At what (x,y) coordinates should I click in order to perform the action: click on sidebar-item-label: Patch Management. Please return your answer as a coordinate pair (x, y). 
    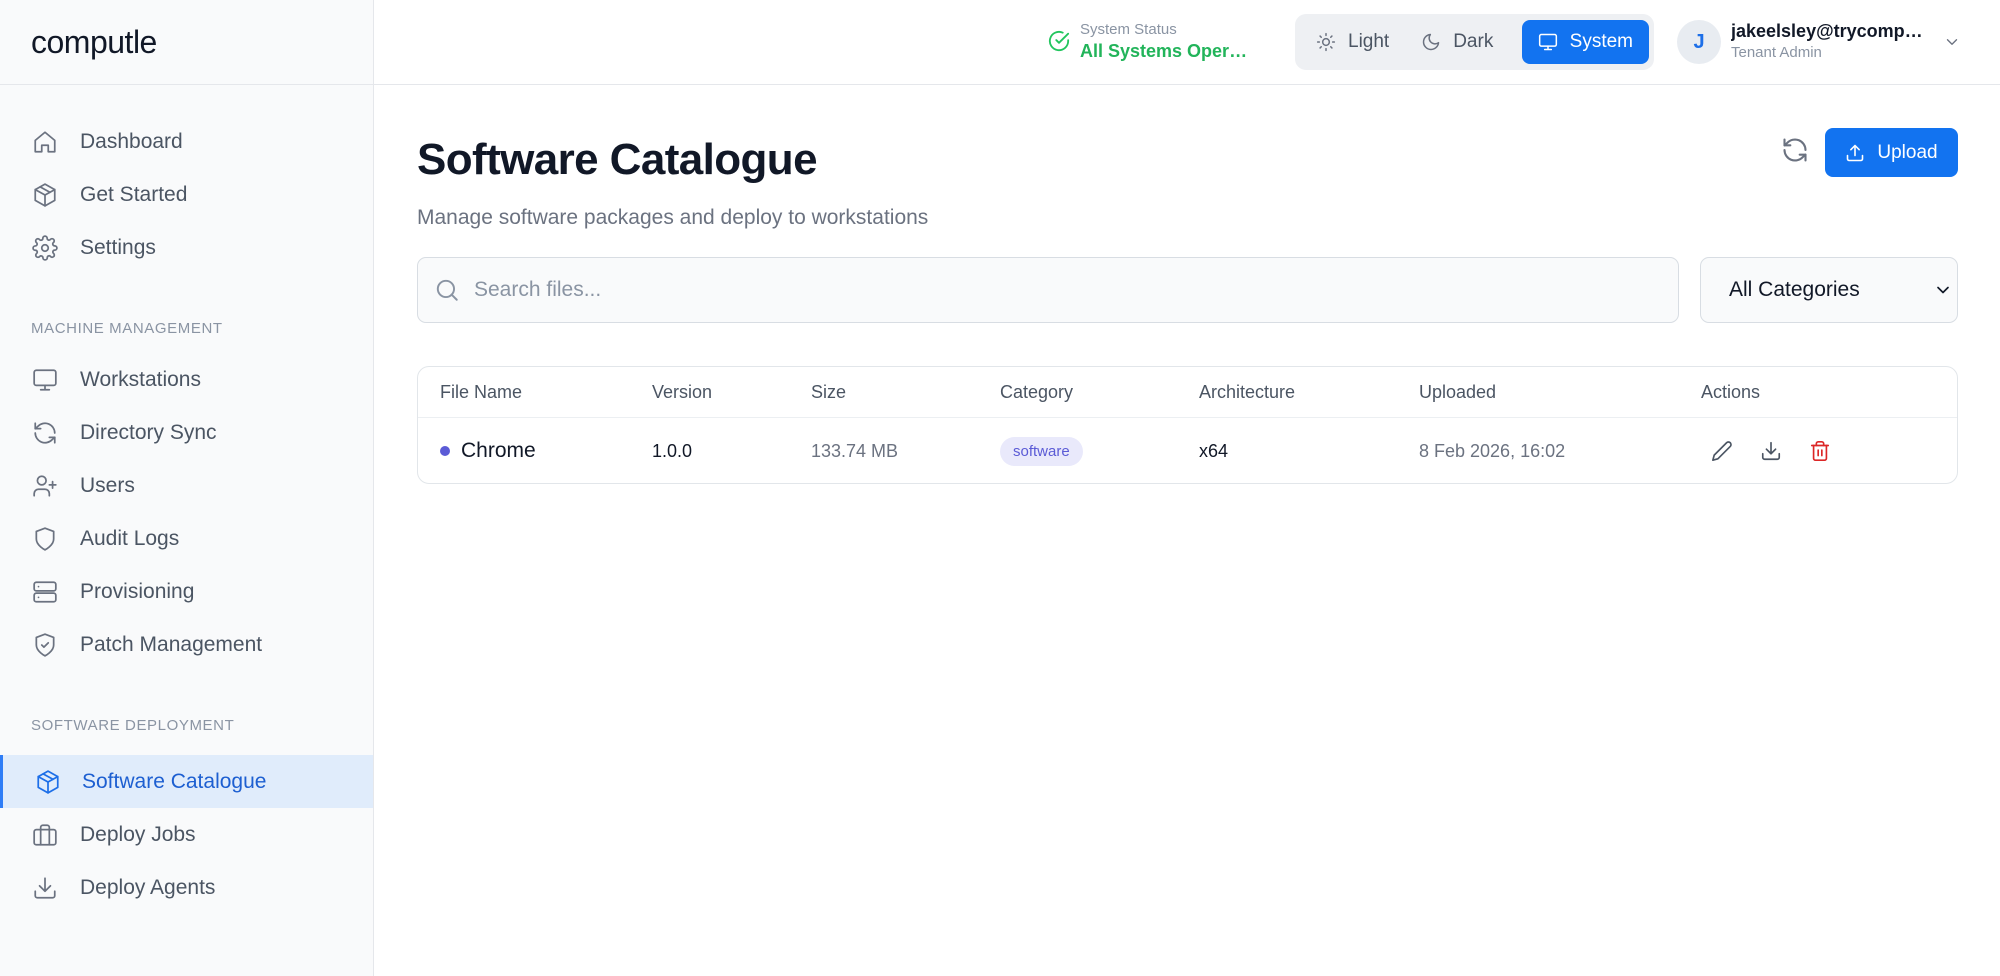
    Looking at the image, I should click on (171, 644).